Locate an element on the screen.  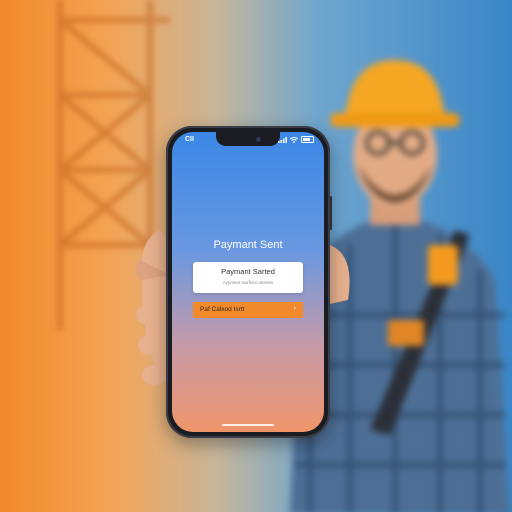
status-bar-icons is located at coordinates (296, 139).